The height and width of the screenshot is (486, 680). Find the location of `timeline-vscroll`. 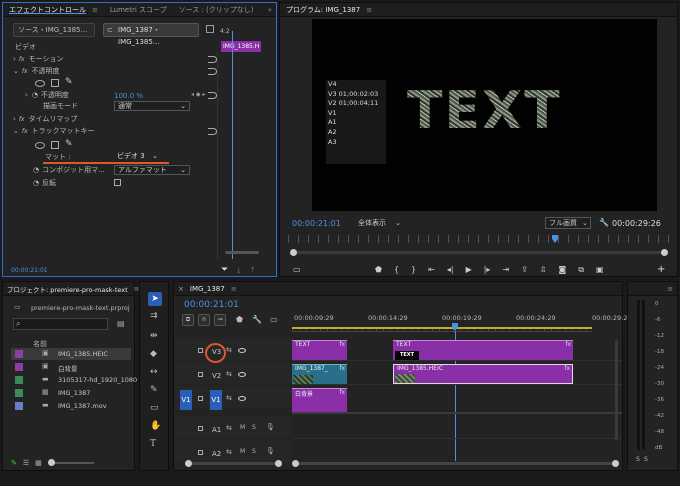

timeline-vscroll is located at coordinates (616, 390).